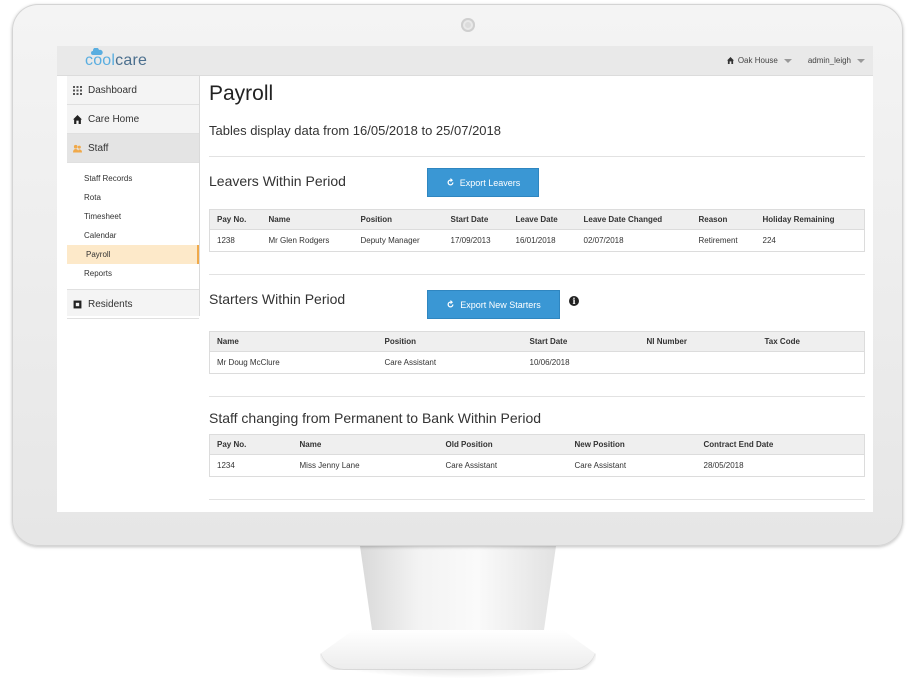 This screenshot has width=915, height=685. I want to click on users-icon, so click(77, 148).